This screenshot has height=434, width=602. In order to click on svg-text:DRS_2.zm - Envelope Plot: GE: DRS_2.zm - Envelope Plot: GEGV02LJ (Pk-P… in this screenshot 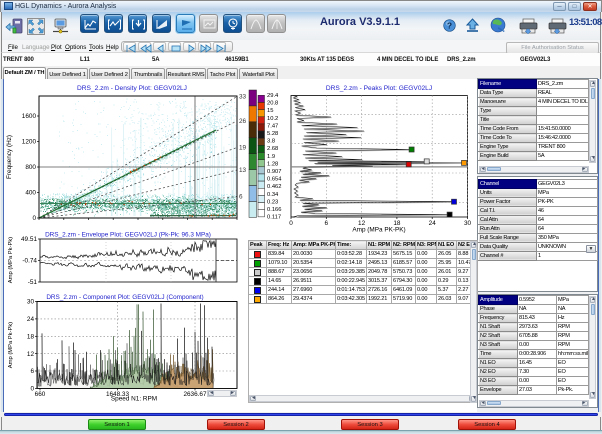, I will do `click(128, 235)`.